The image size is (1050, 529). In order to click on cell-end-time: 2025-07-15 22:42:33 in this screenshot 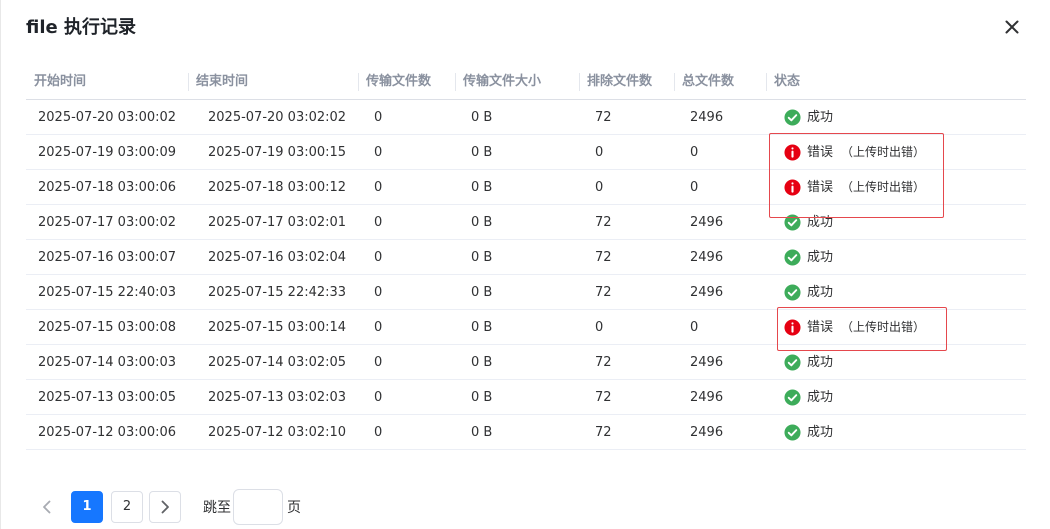, I will do `click(277, 292)`.